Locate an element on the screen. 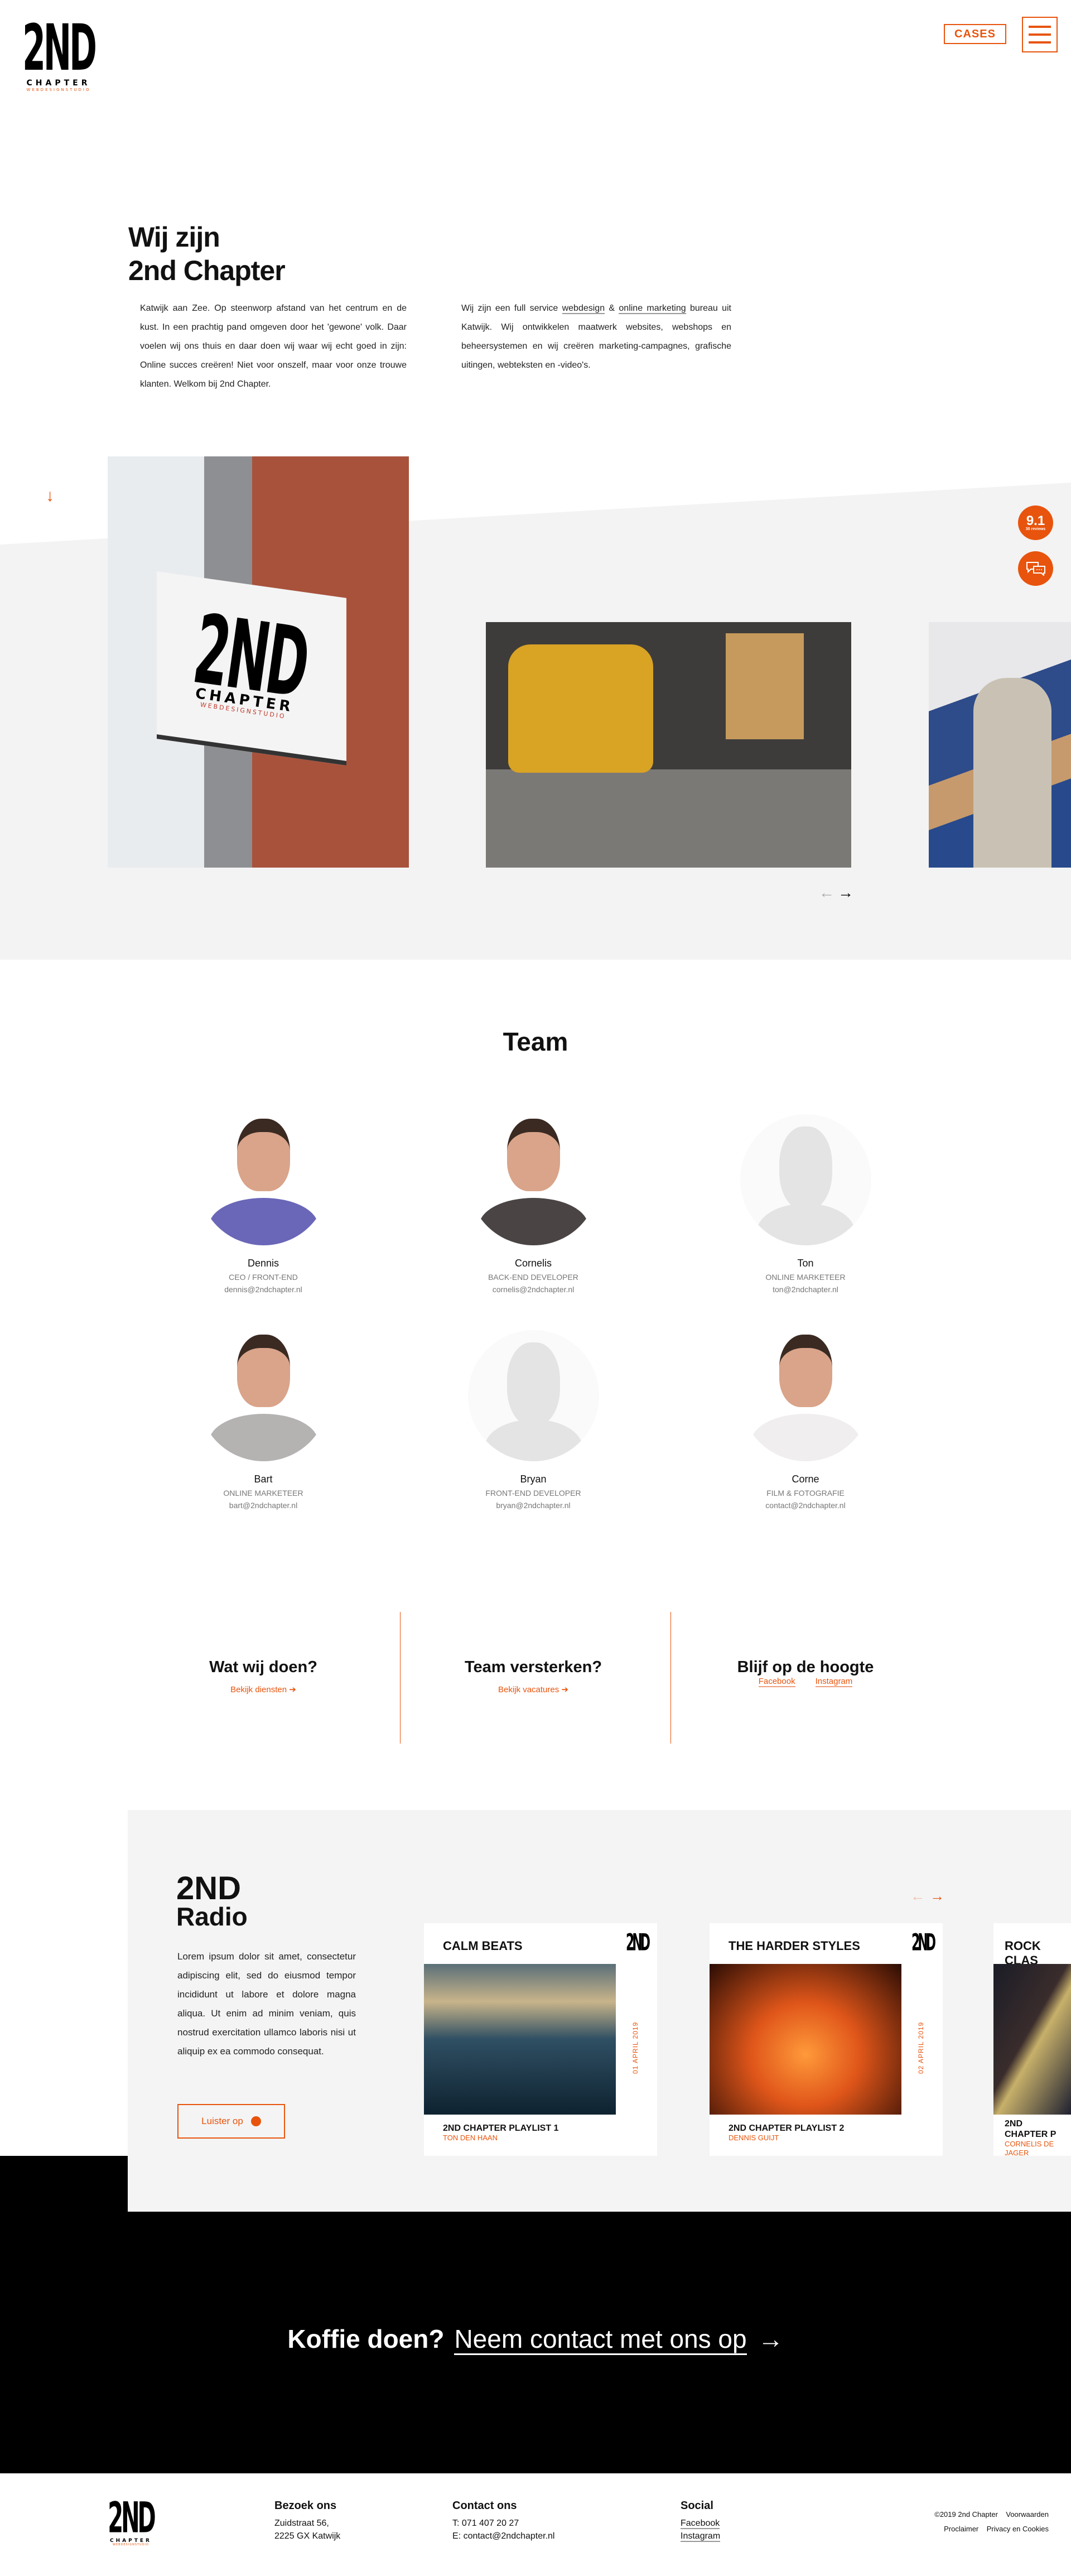 This screenshot has height=2576, width=1071. team-title: Team is located at coordinates (535, 1042).